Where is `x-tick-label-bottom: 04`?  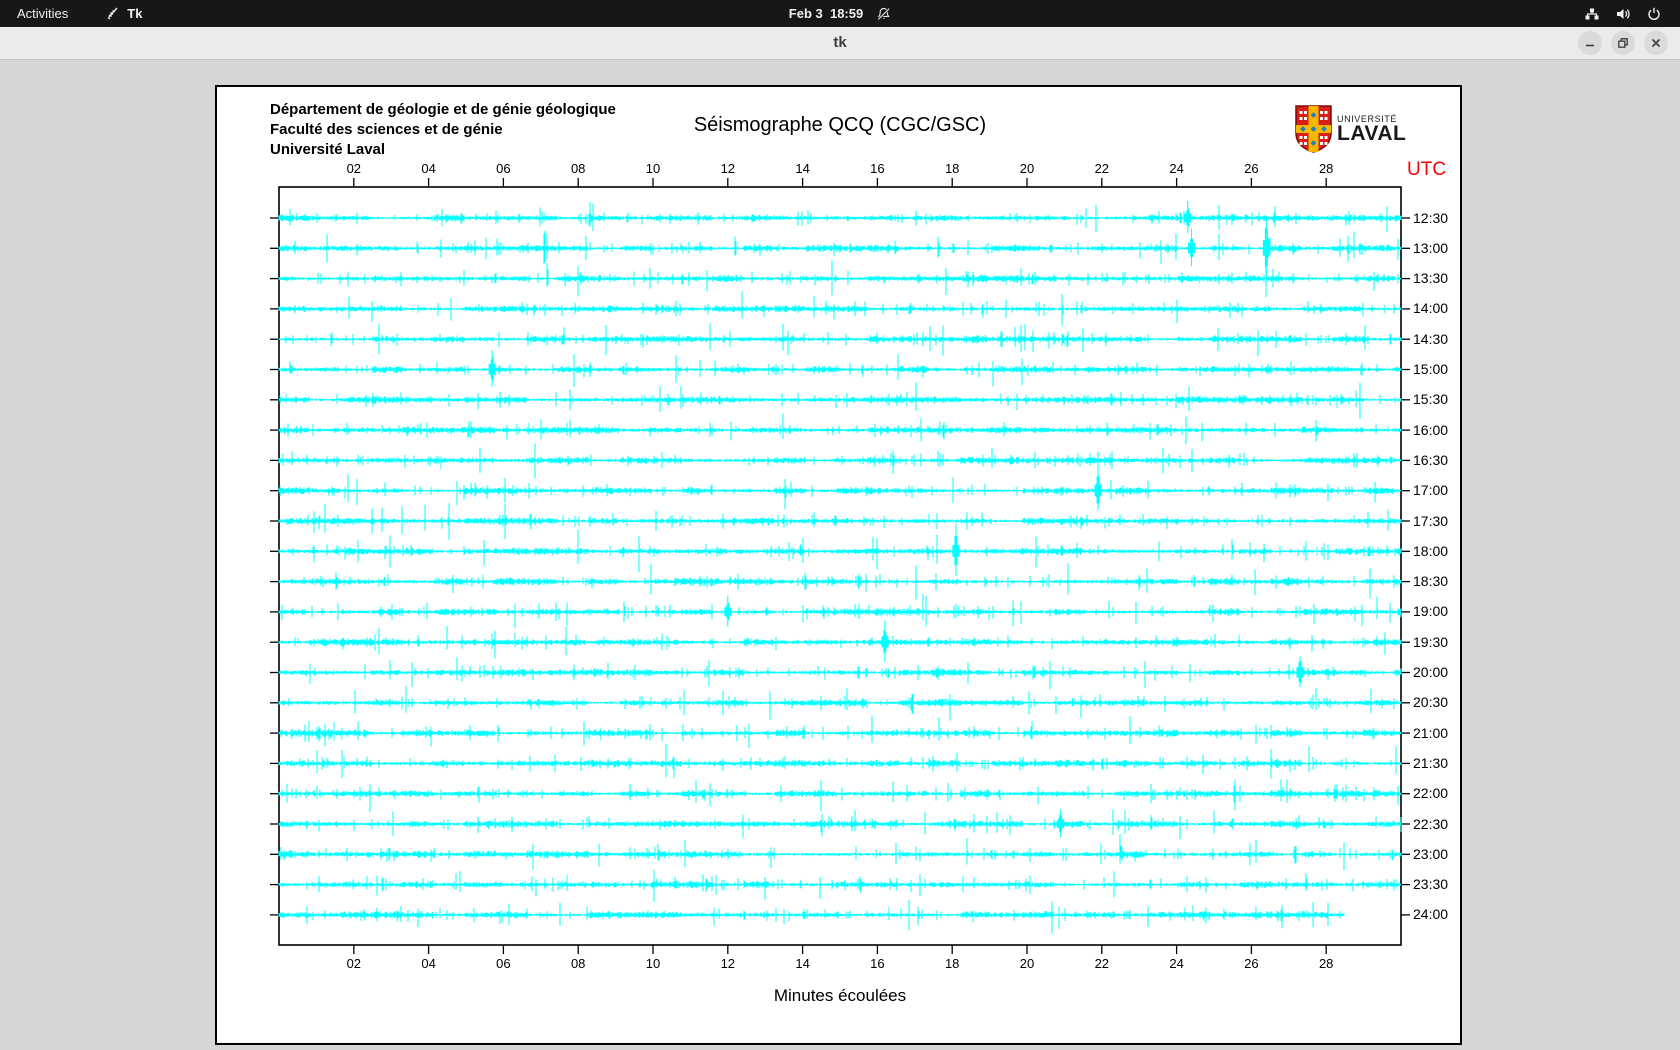
x-tick-label-bottom: 04 is located at coordinates (428, 963).